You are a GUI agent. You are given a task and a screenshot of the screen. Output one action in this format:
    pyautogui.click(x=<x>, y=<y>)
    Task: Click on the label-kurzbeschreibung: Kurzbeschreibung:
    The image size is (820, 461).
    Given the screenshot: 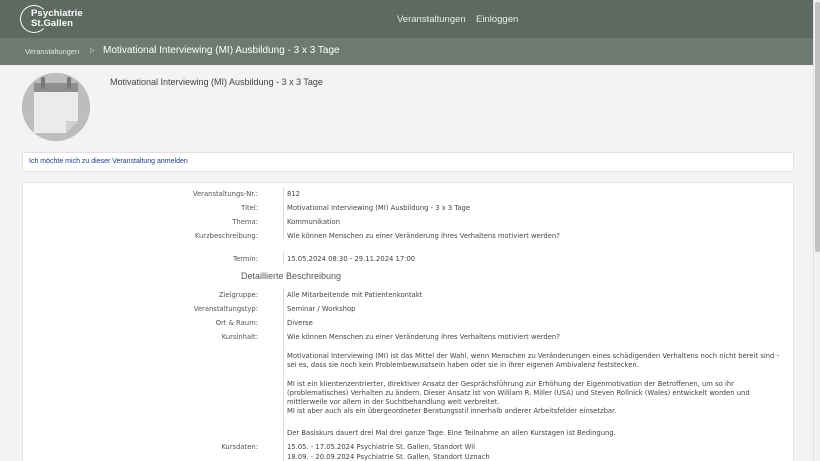 What is the action you would take?
    pyautogui.click(x=226, y=236)
    